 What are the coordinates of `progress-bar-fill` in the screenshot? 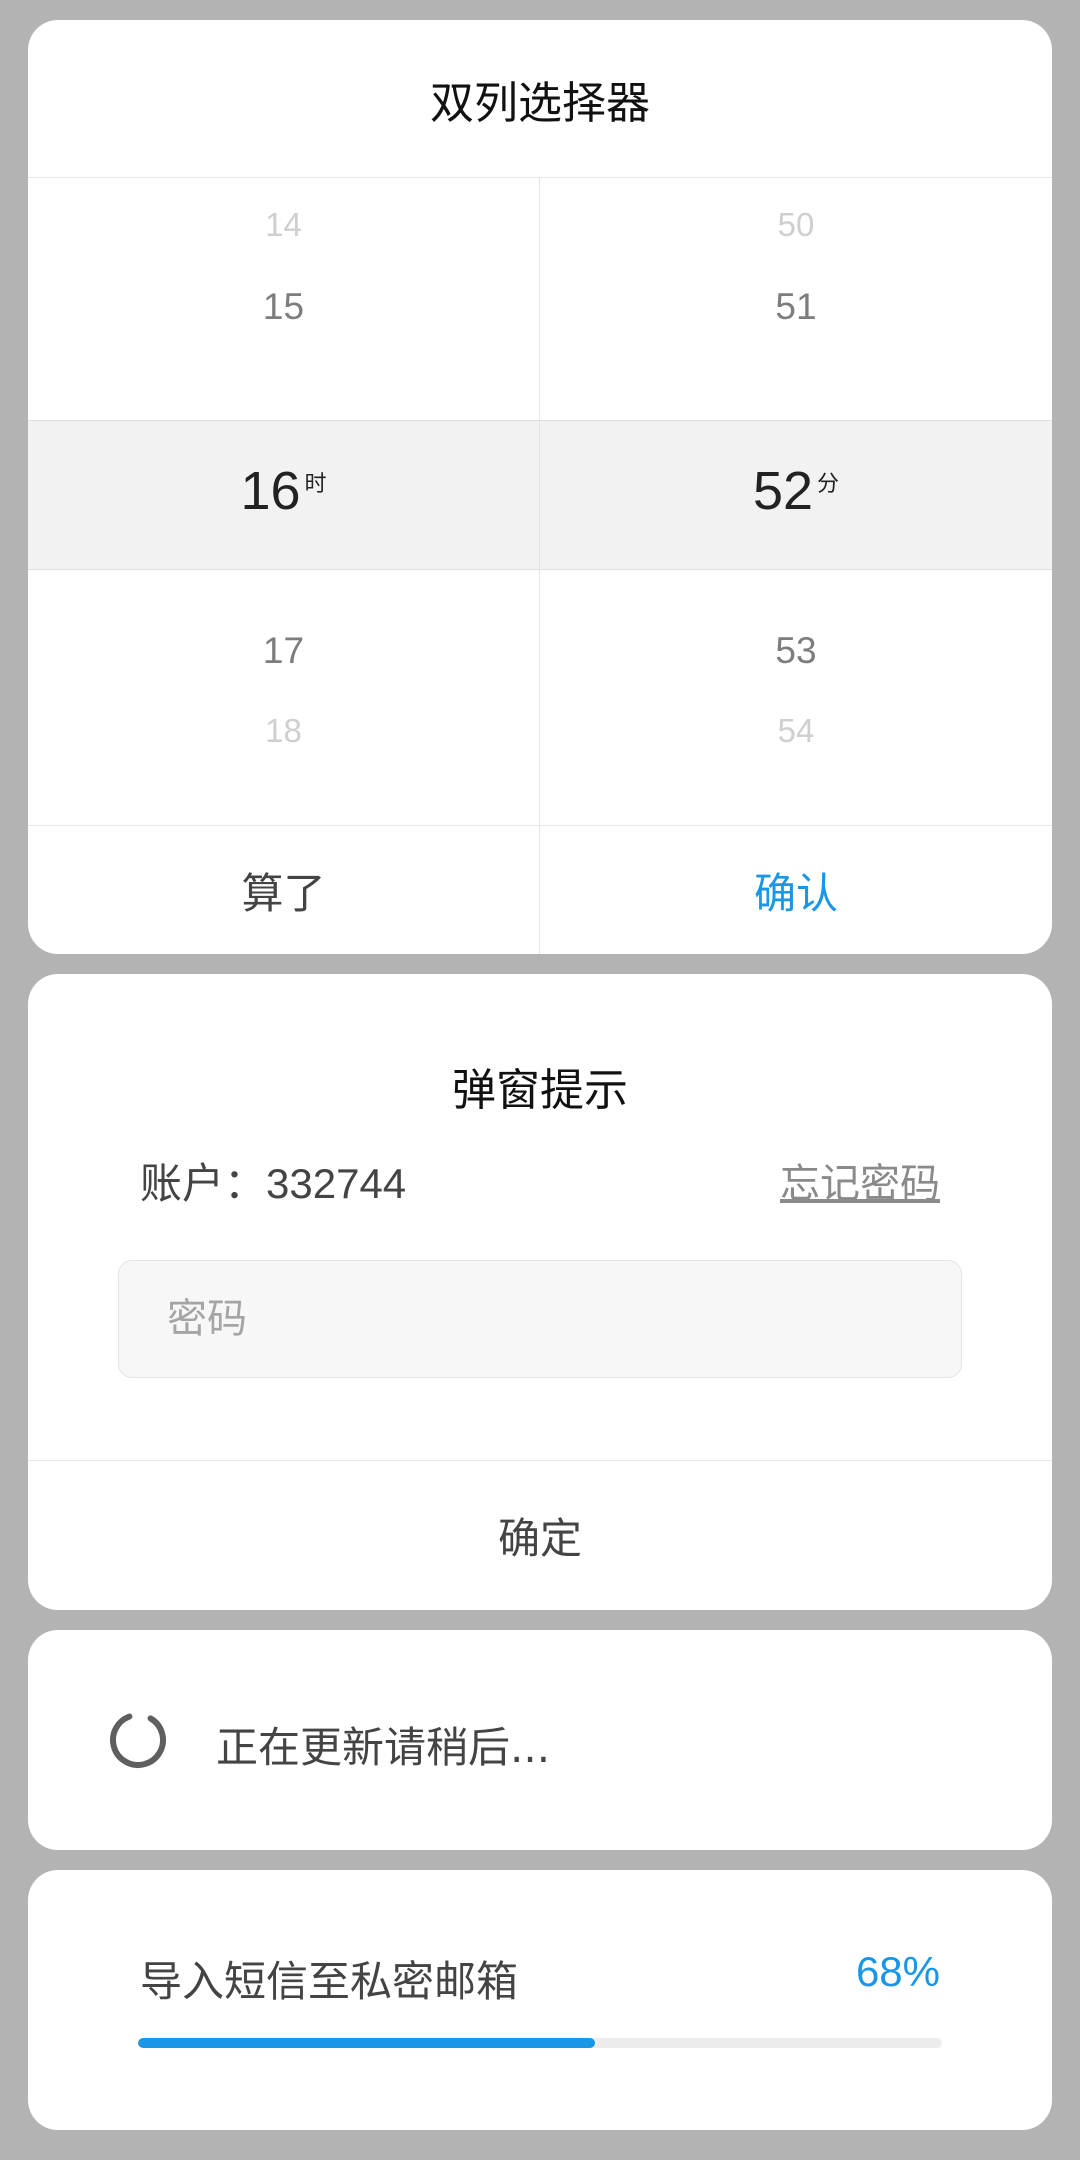 It's located at (366, 2043).